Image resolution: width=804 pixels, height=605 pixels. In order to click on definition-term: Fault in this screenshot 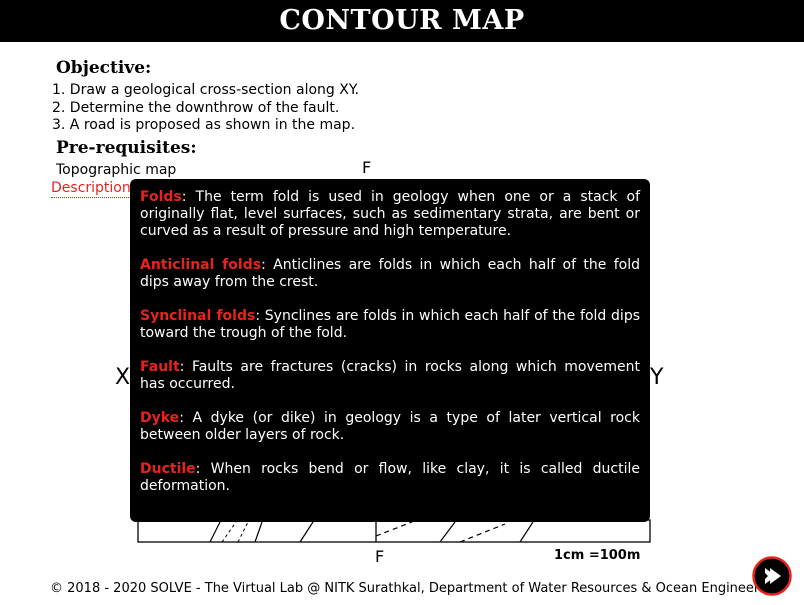, I will do `click(160, 367)`.